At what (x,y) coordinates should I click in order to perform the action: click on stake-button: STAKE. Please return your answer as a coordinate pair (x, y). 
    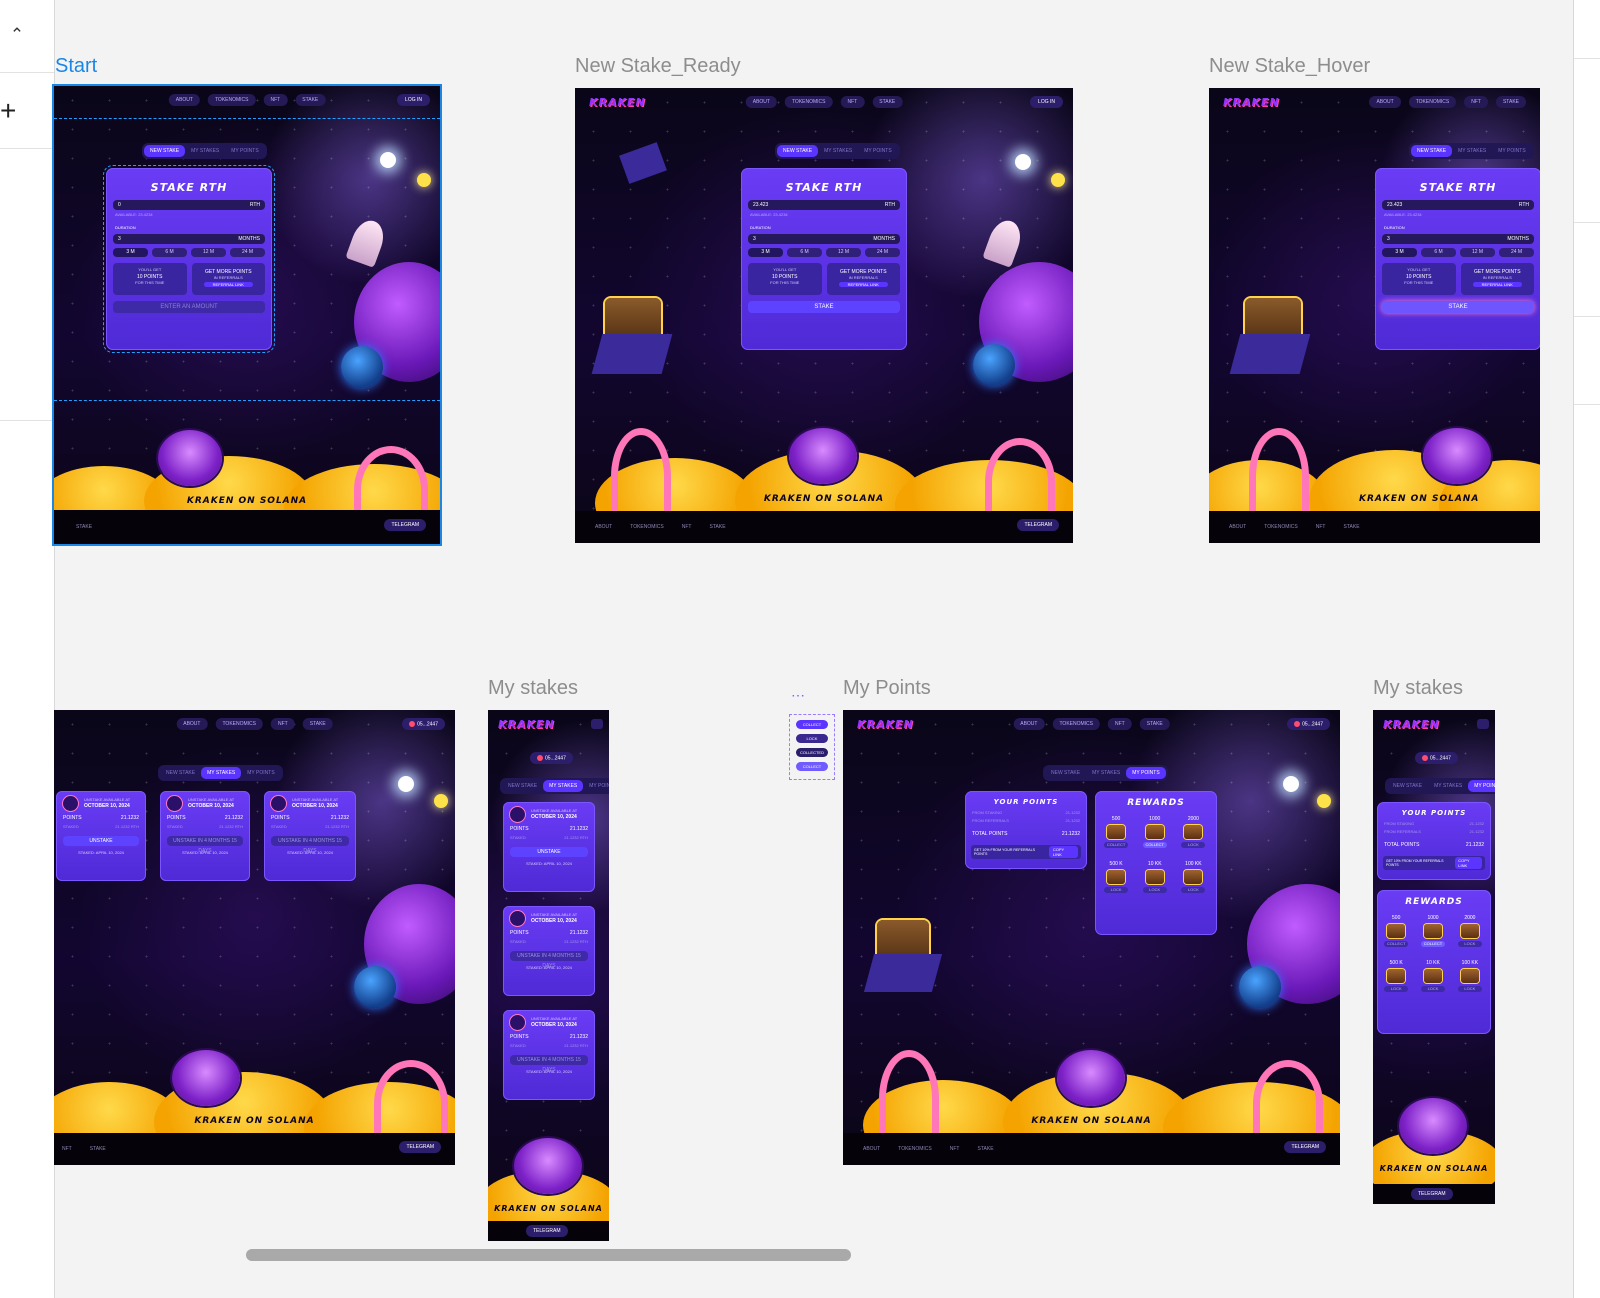
    Looking at the image, I should click on (824, 307).